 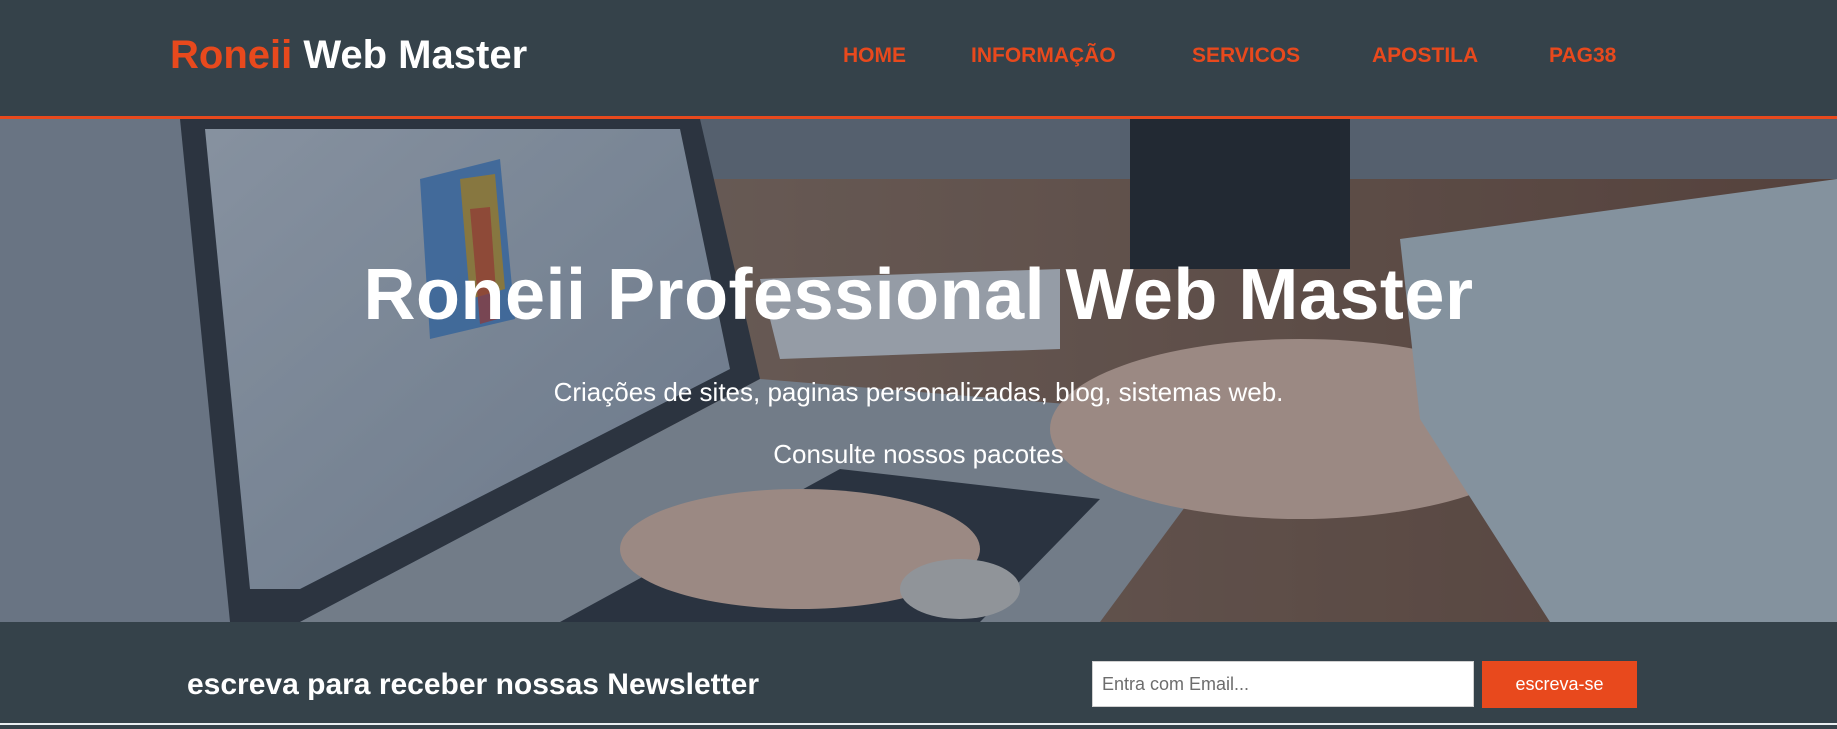 I want to click on nav-home-link: HOME, so click(x=874, y=56).